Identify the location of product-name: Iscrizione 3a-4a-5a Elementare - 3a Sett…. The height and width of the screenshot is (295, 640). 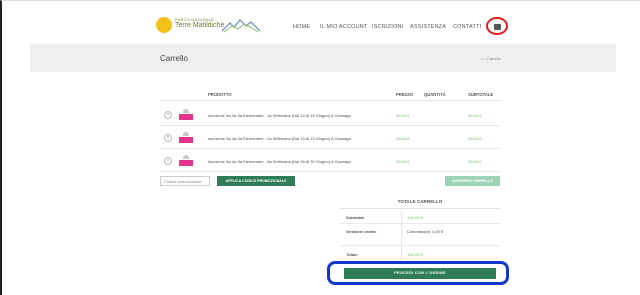
(279, 161).